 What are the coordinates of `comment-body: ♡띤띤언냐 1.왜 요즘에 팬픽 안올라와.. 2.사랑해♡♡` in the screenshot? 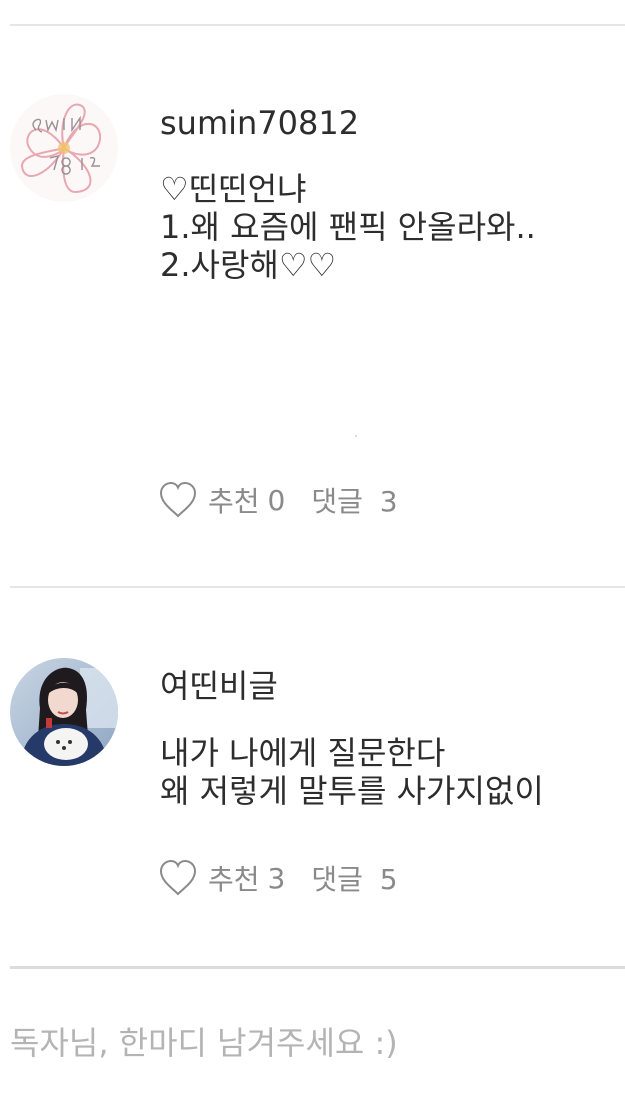 It's located at (388, 227).